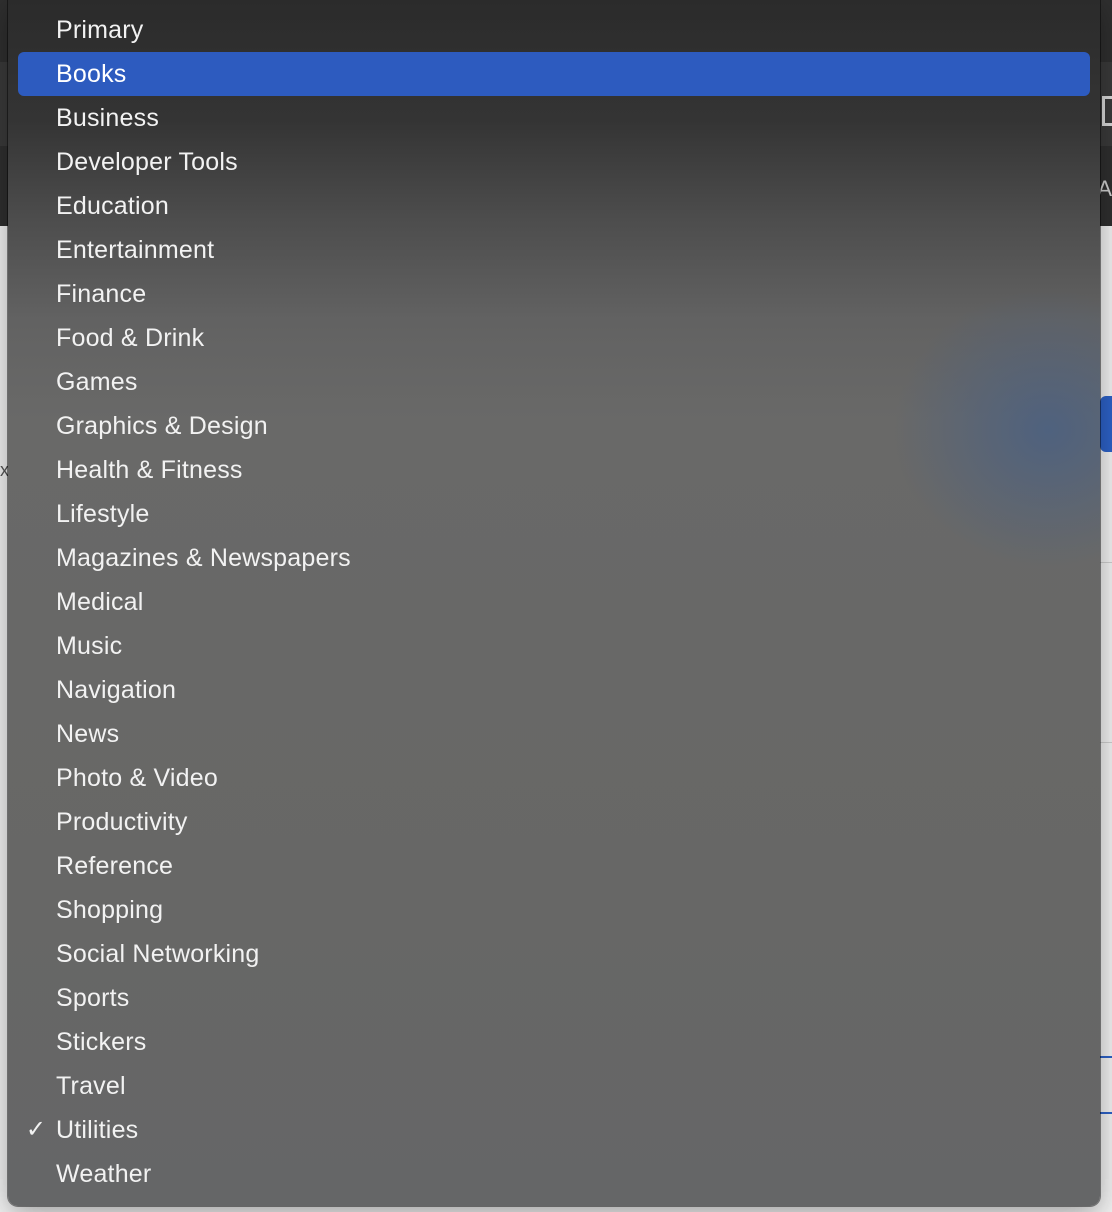  What do you see at coordinates (91, 1086) in the screenshot?
I see `menu-item-label: Travel` at bounding box center [91, 1086].